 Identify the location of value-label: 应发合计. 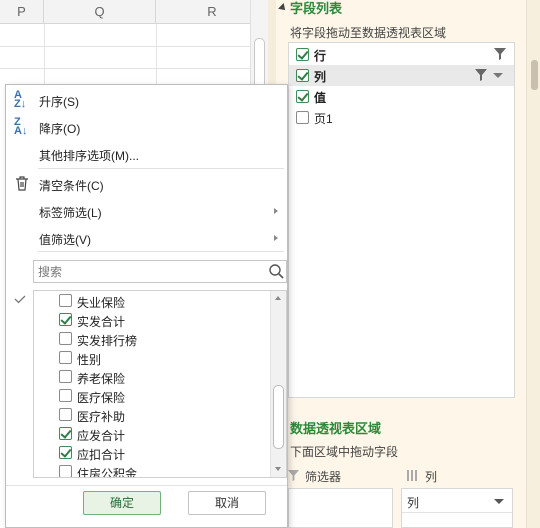
(101, 436).